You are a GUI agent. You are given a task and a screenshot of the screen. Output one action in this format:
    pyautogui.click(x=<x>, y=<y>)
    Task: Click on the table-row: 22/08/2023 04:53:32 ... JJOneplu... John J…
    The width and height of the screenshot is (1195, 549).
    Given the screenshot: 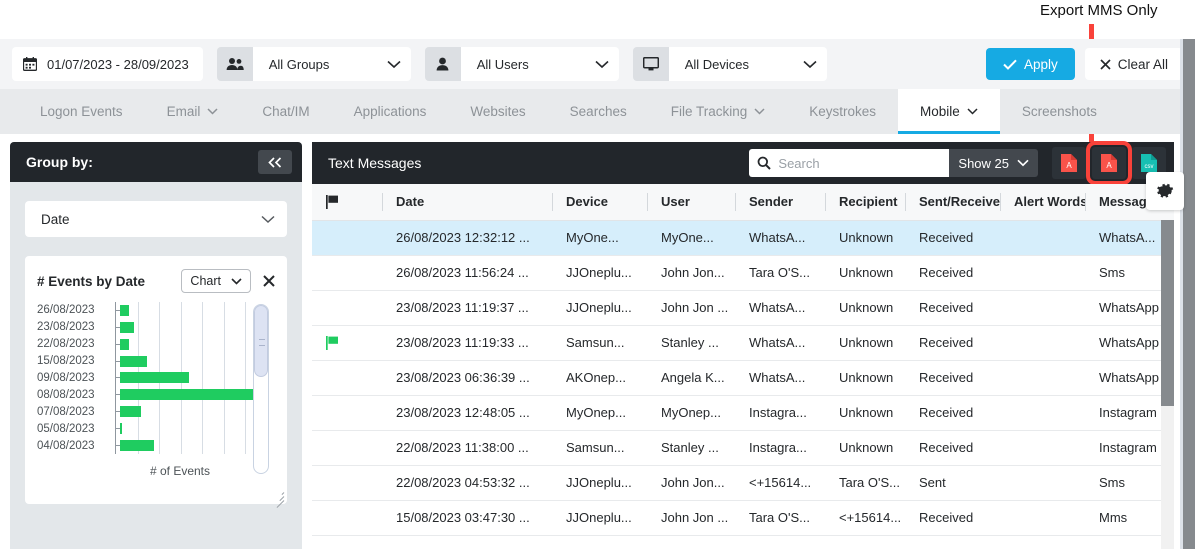 What is the action you would take?
    pyautogui.click(x=743, y=483)
    